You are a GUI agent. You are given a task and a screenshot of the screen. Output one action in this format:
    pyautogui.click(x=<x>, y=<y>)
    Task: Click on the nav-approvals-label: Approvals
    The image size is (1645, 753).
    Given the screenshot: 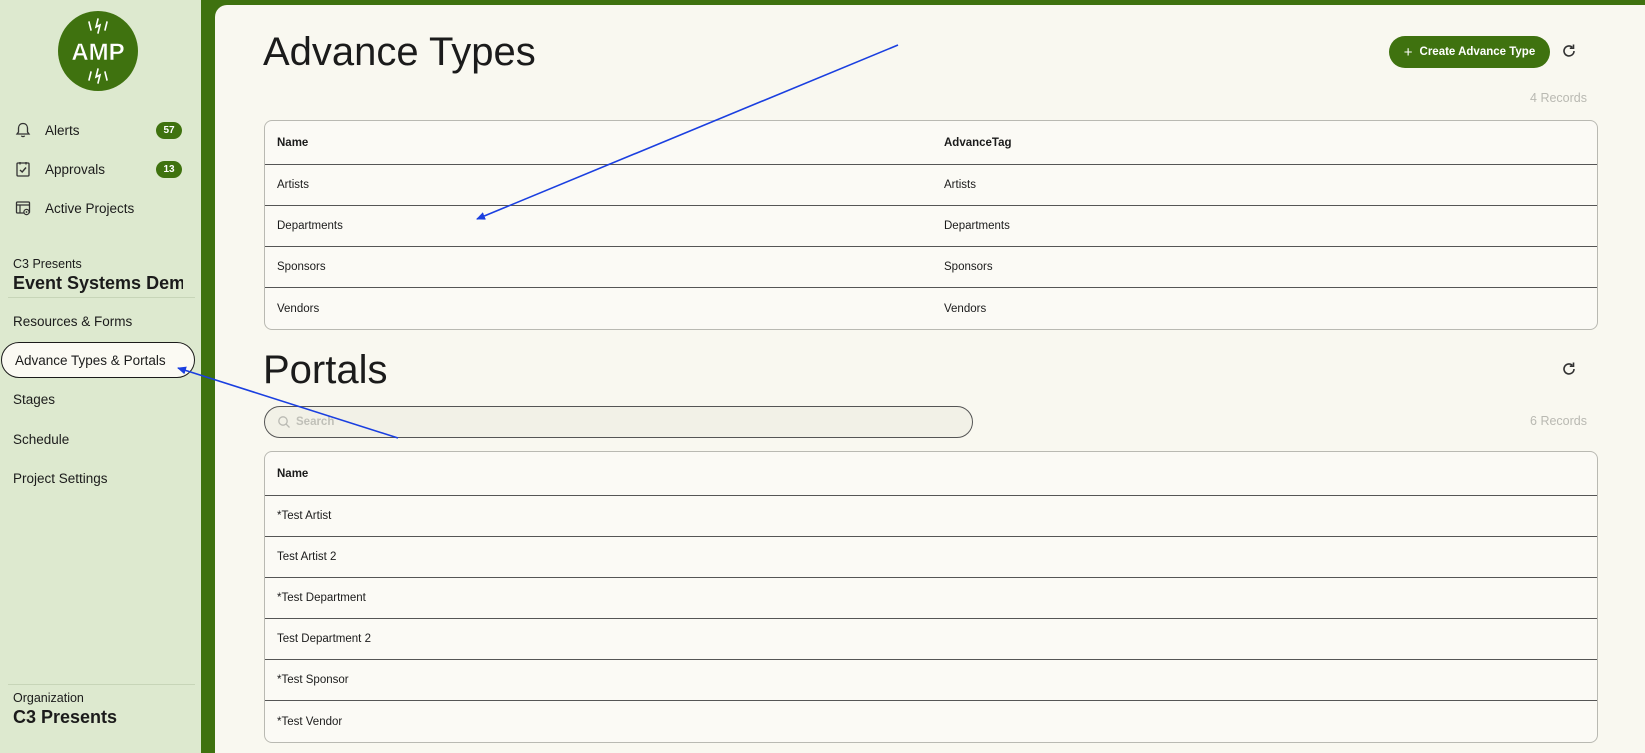 What is the action you would take?
    pyautogui.click(x=75, y=169)
    